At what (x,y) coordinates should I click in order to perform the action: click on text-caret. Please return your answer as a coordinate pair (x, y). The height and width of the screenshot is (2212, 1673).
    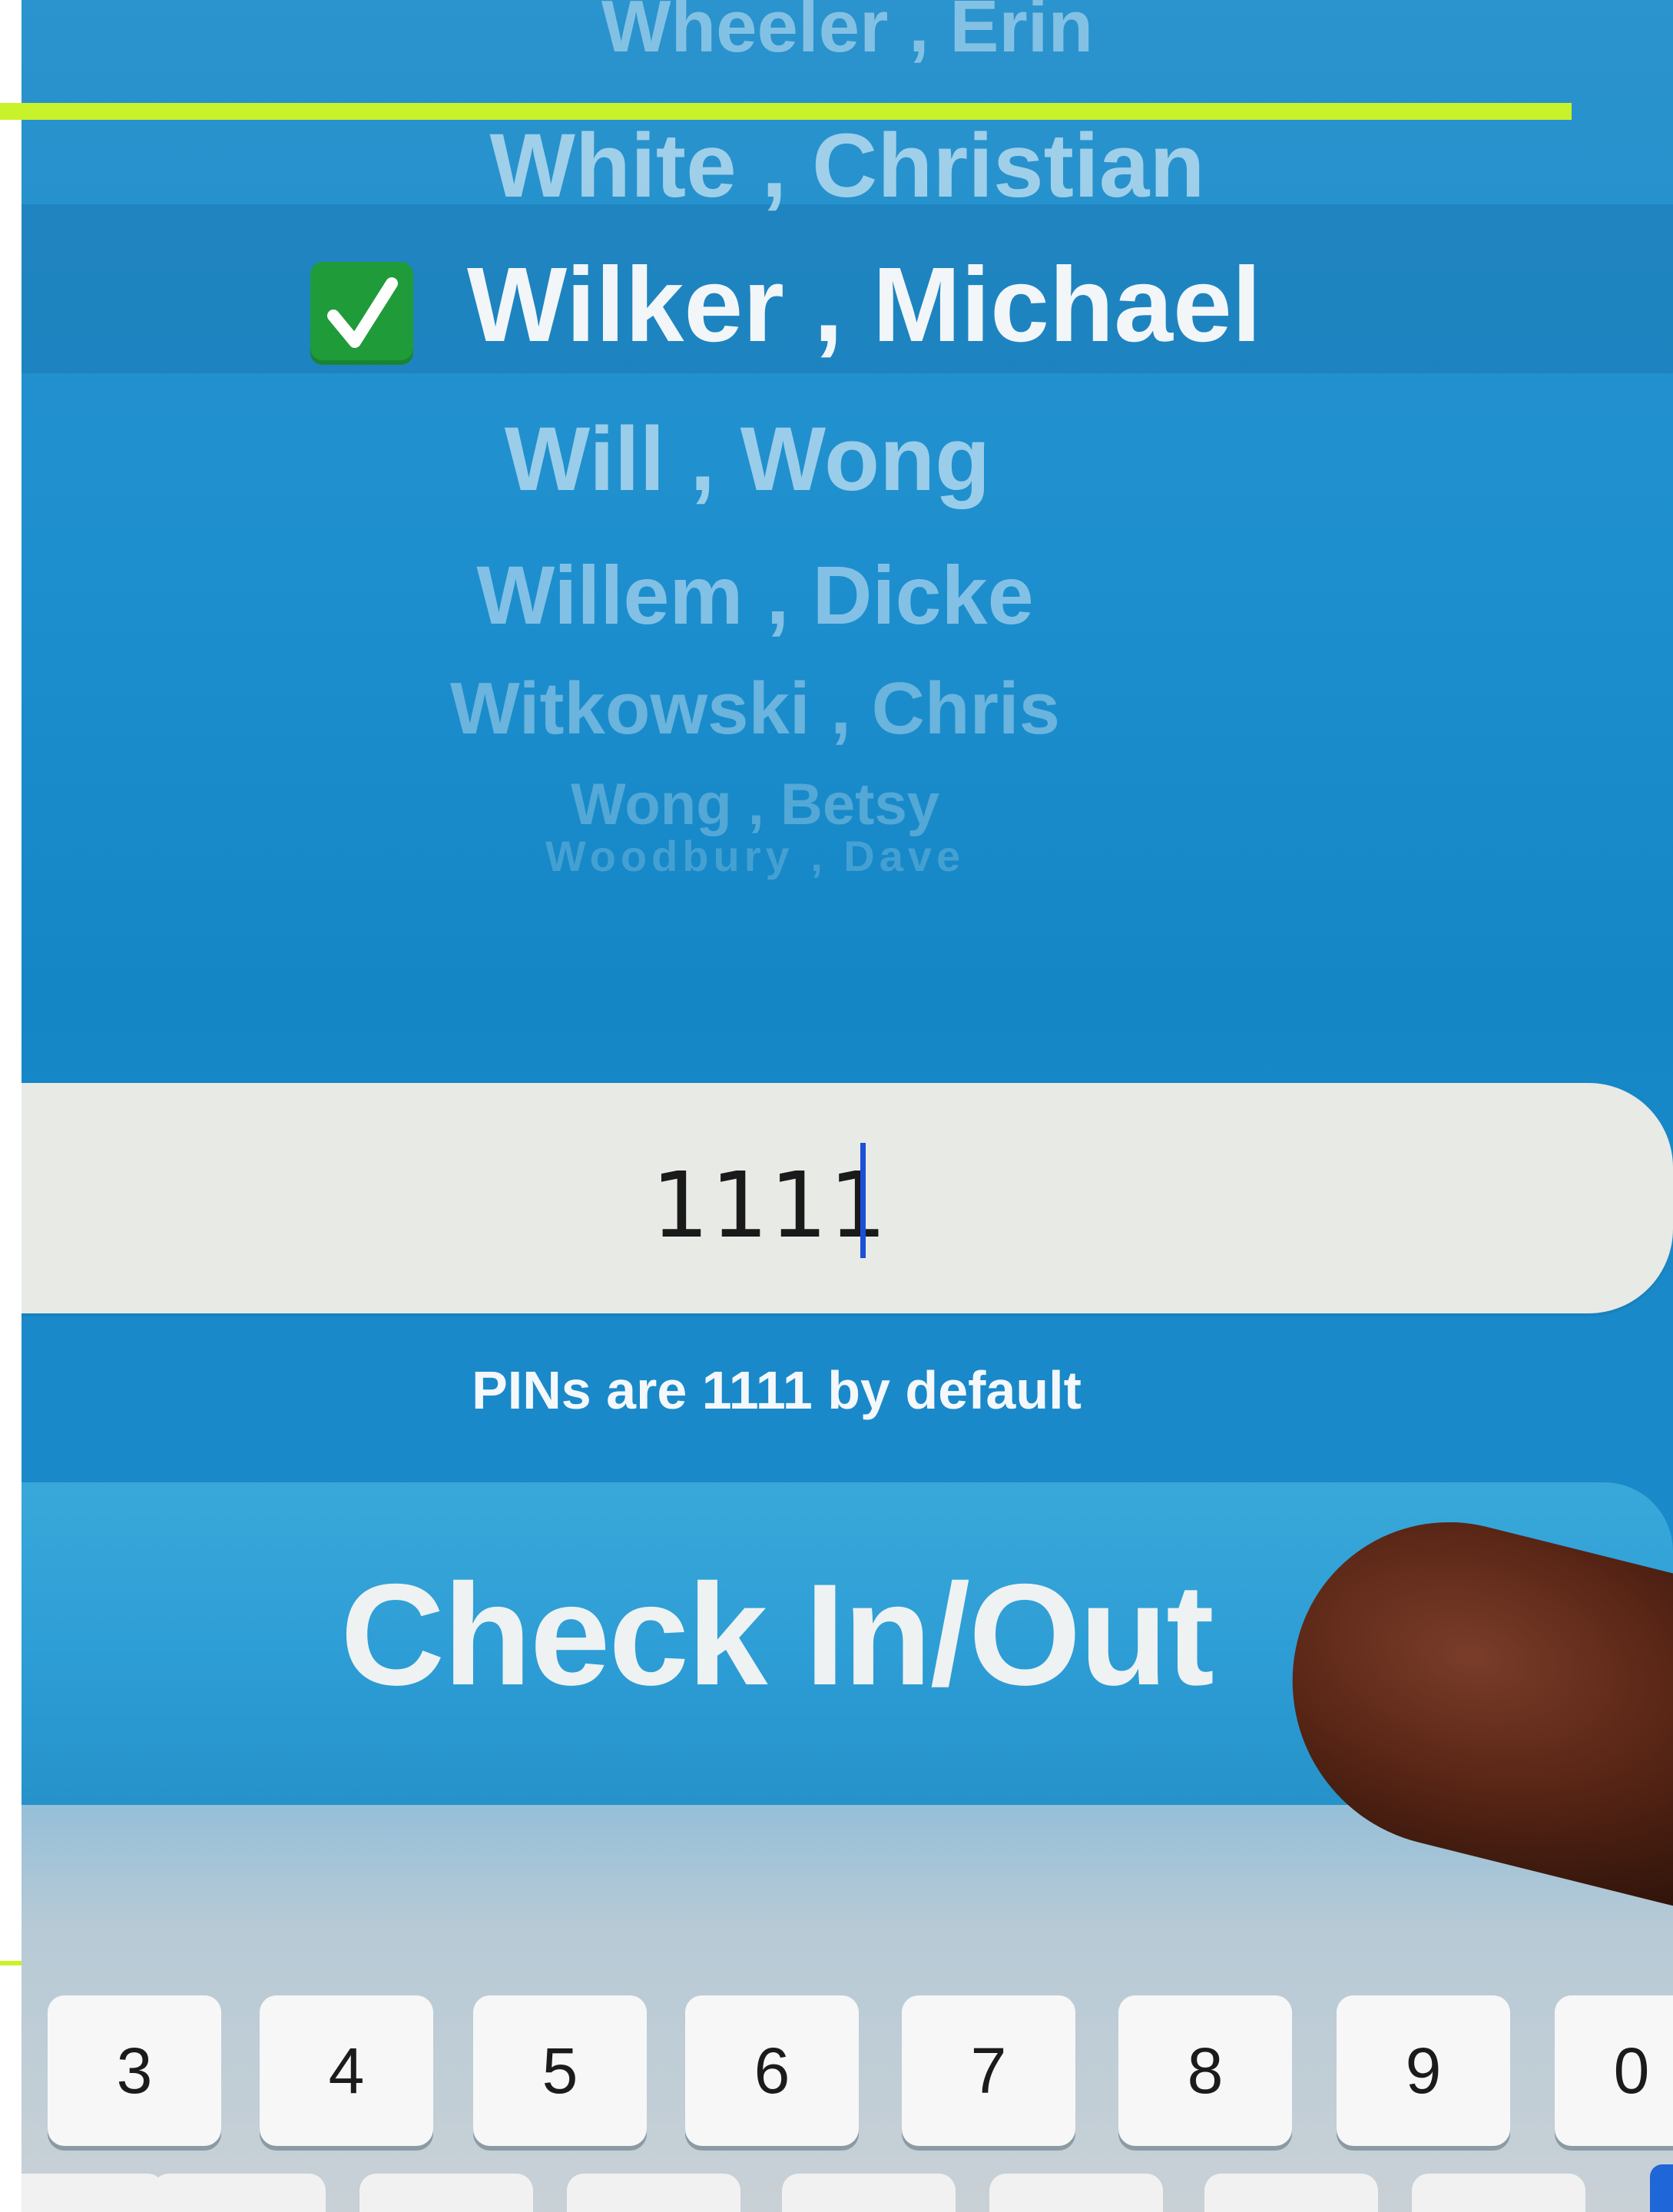
    Looking at the image, I should click on (863, 1200).